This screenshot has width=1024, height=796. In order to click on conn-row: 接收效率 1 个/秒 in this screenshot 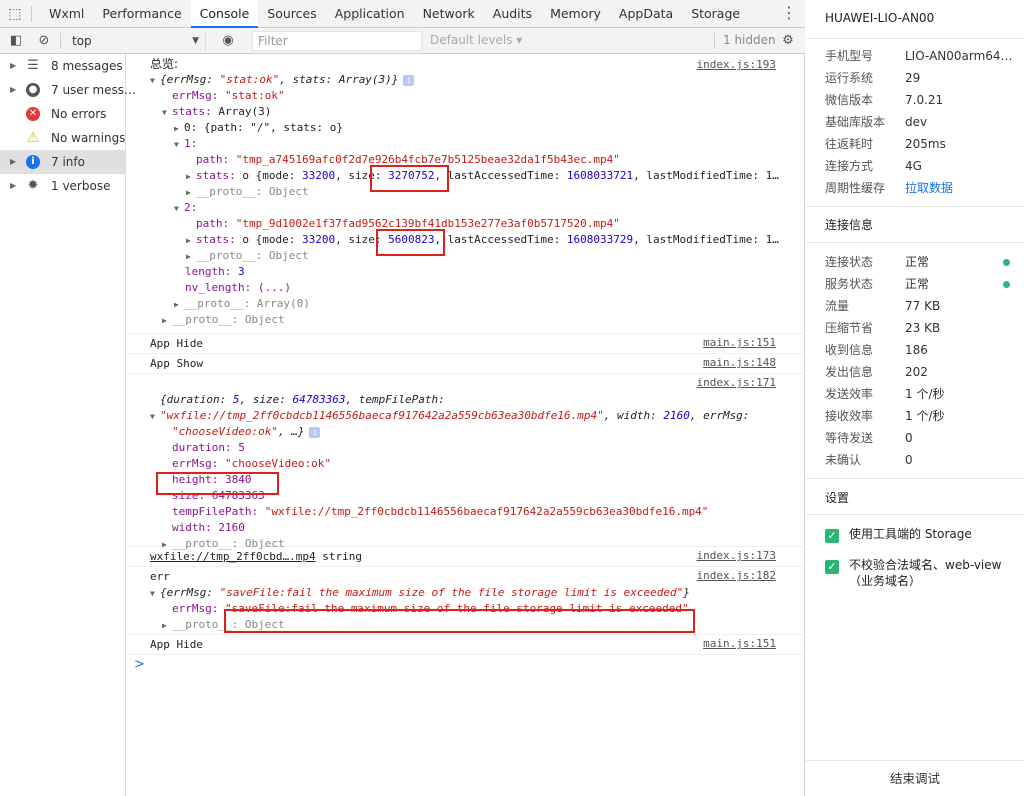, I will do `click(917, 416)`.